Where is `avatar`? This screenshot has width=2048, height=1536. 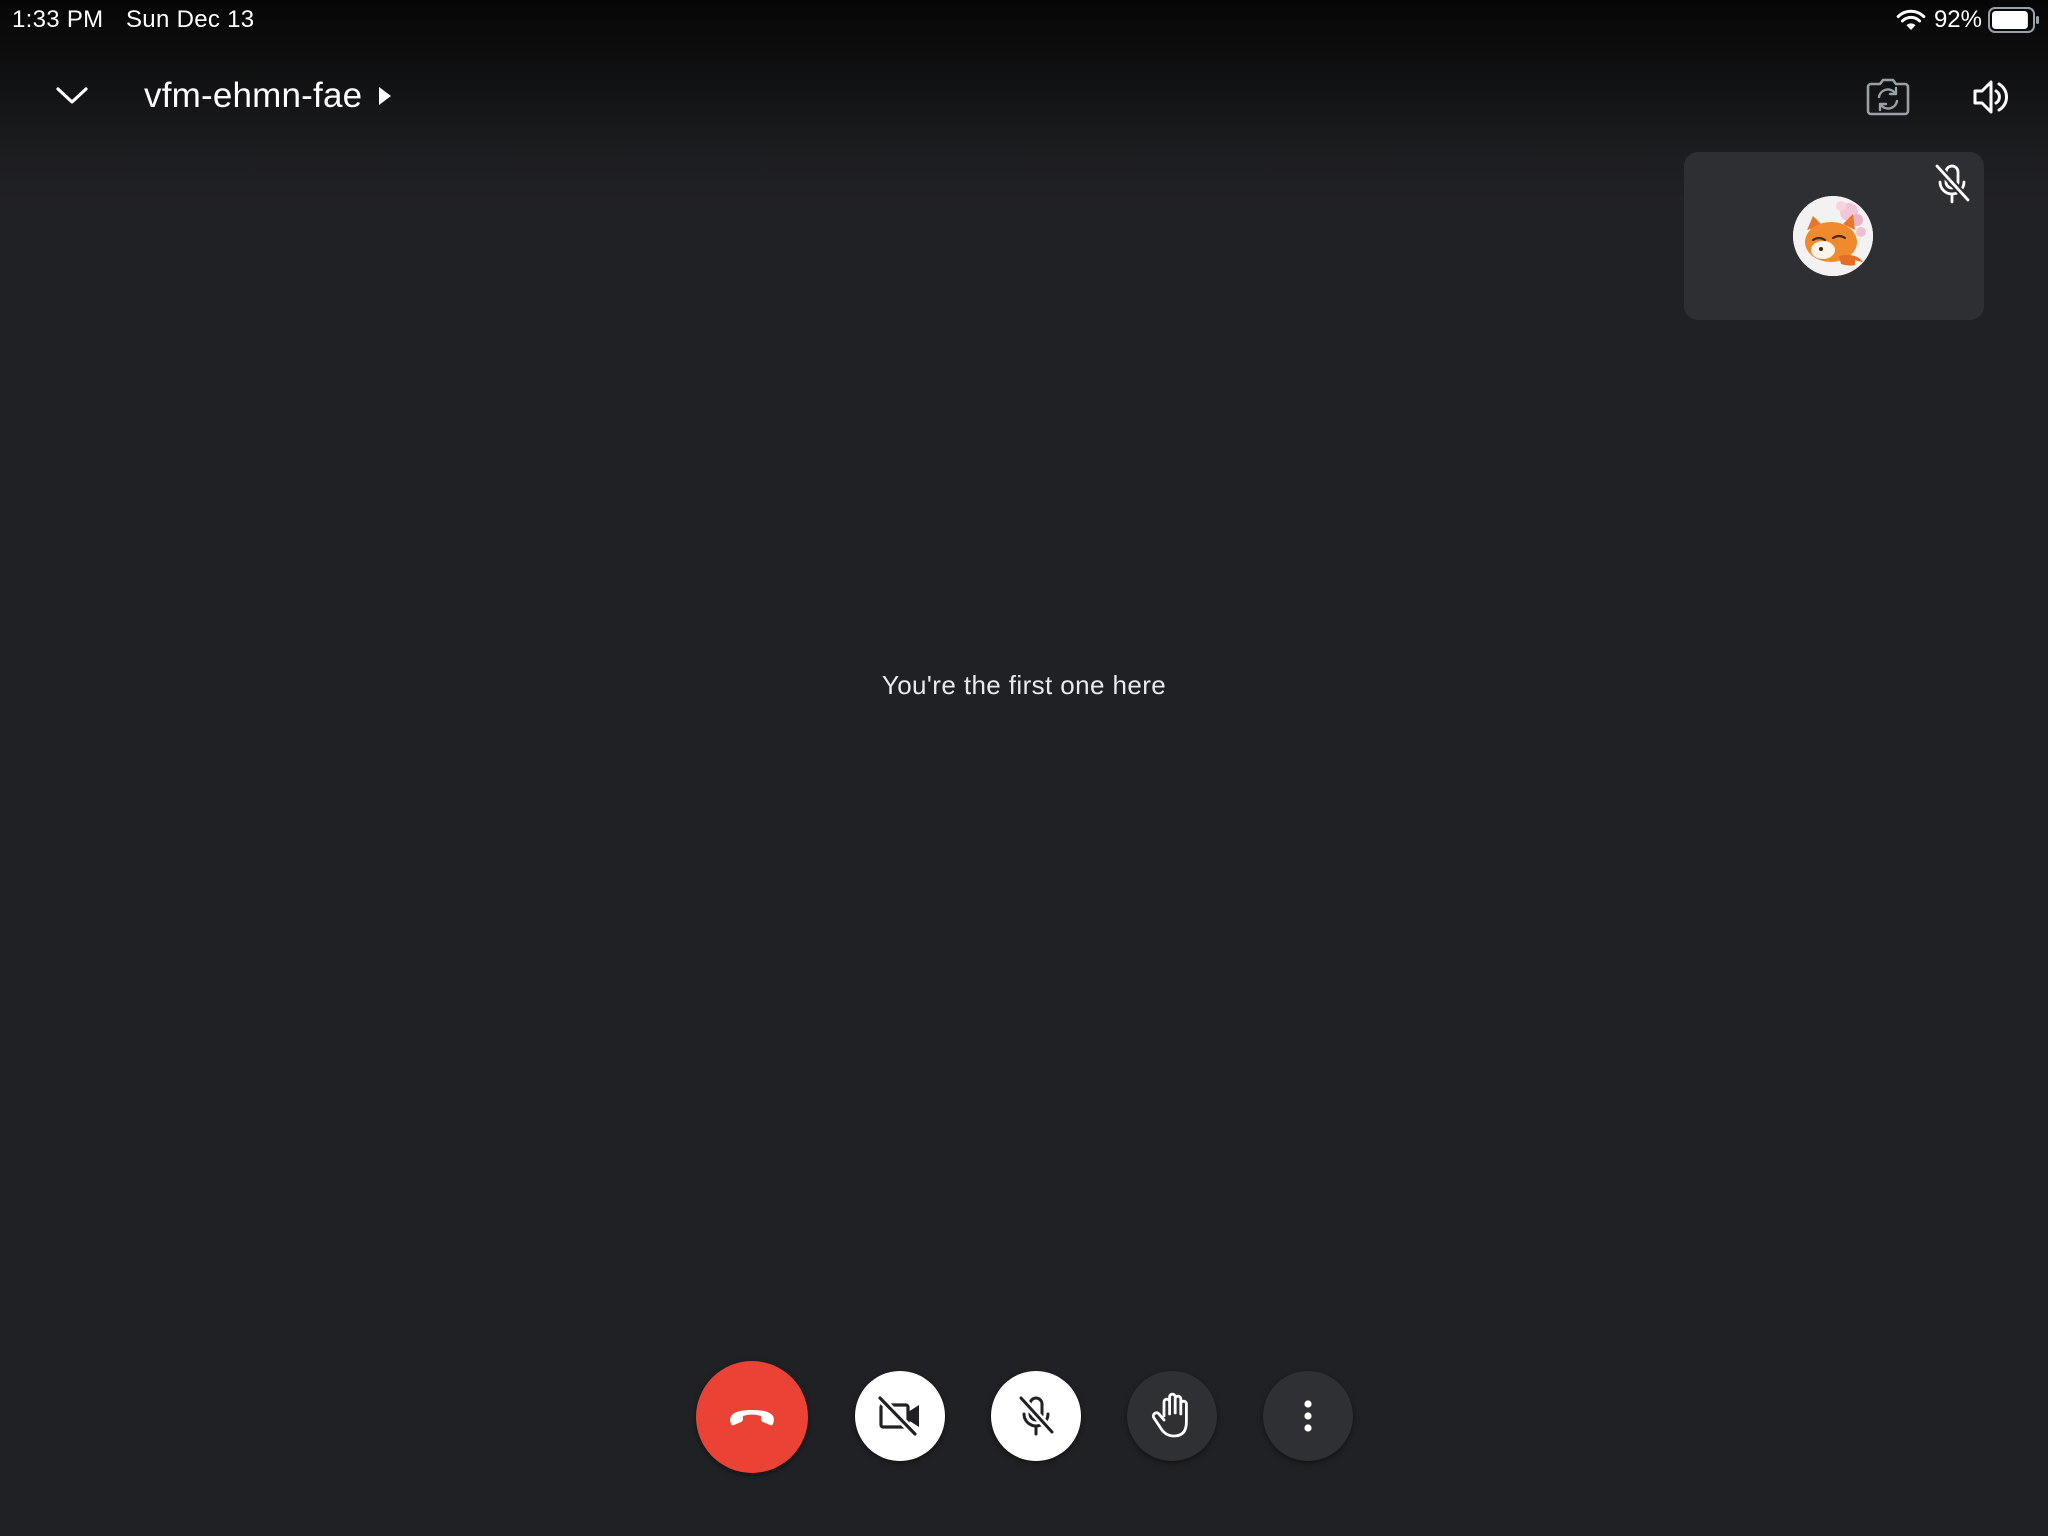
avatar is located at coordinates (1833, 236).